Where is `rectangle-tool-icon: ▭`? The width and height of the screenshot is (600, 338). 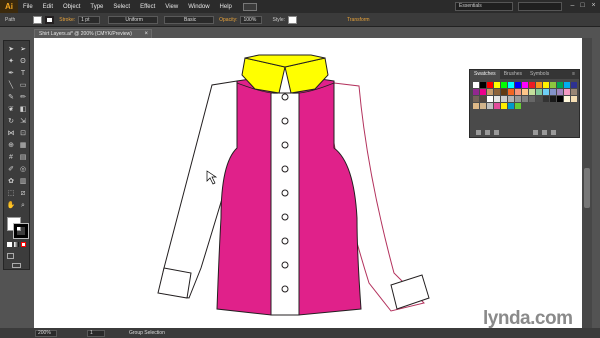
rectangle-tool-icon: ▭ is located at coordinates (23, 85).